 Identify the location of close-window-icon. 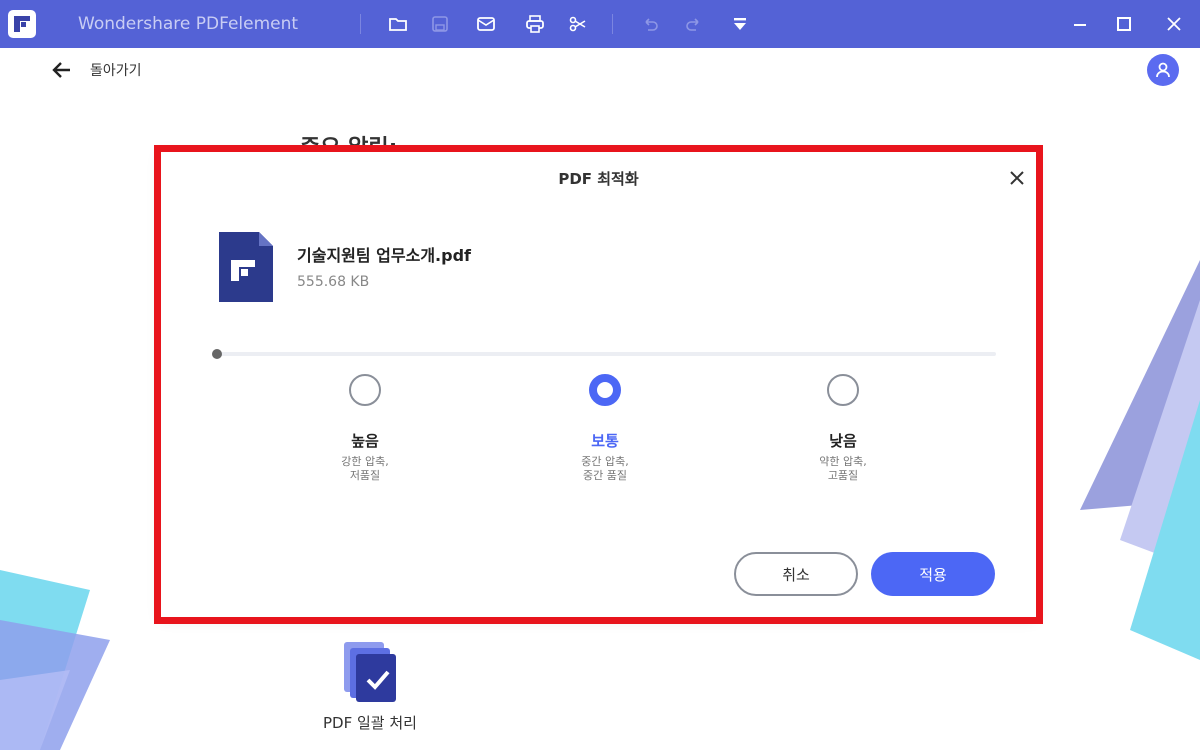
(1174, 24).